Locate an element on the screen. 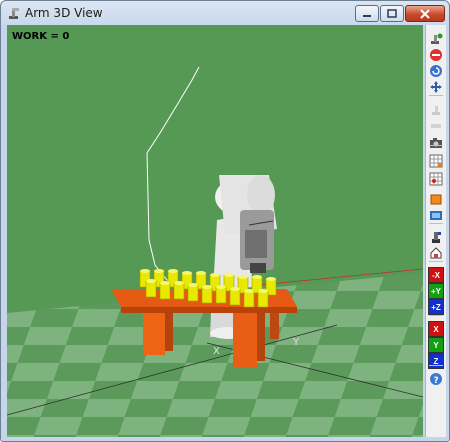 The width and height of the screenshot is (450, 442). orange-box-icon is located at coordinates (436, 199).